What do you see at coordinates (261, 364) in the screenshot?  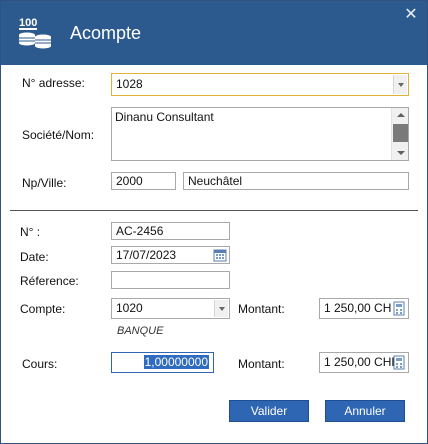 I see `amount-label-2: Montant:` at bounding box center [261, 364].